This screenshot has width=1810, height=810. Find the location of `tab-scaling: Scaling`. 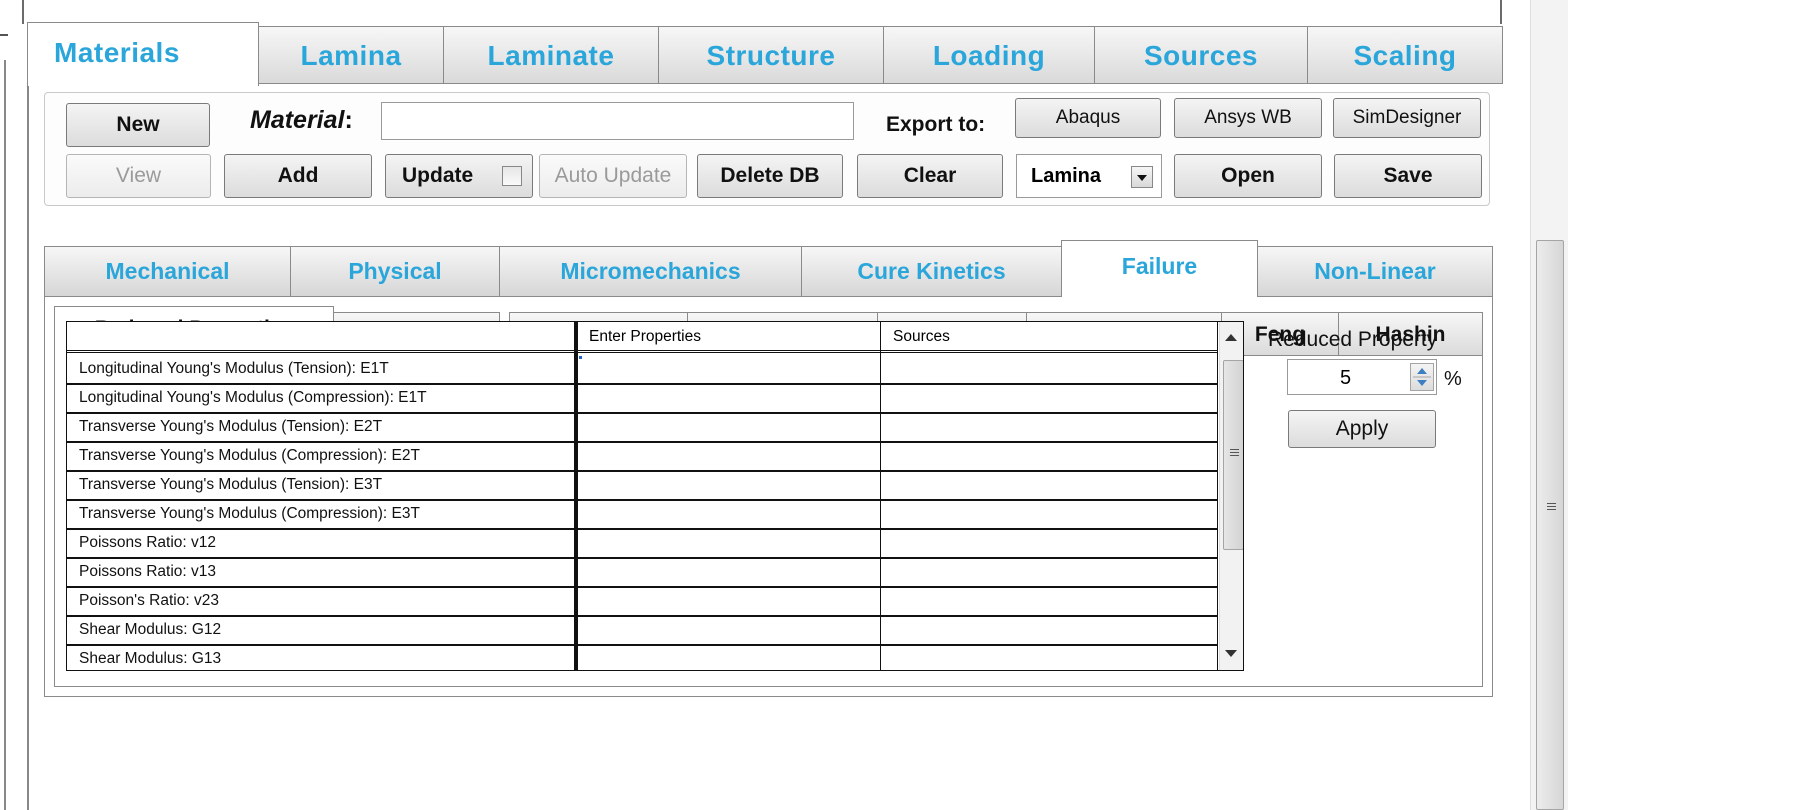

tab-scaling: Scaling is located at coordinates (1405, 55).